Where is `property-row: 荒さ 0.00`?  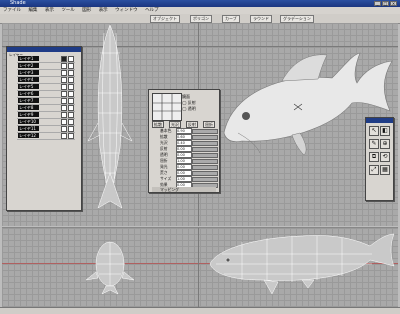
property-row: 荒さ 0.00 is located at coordinates (185, 173).